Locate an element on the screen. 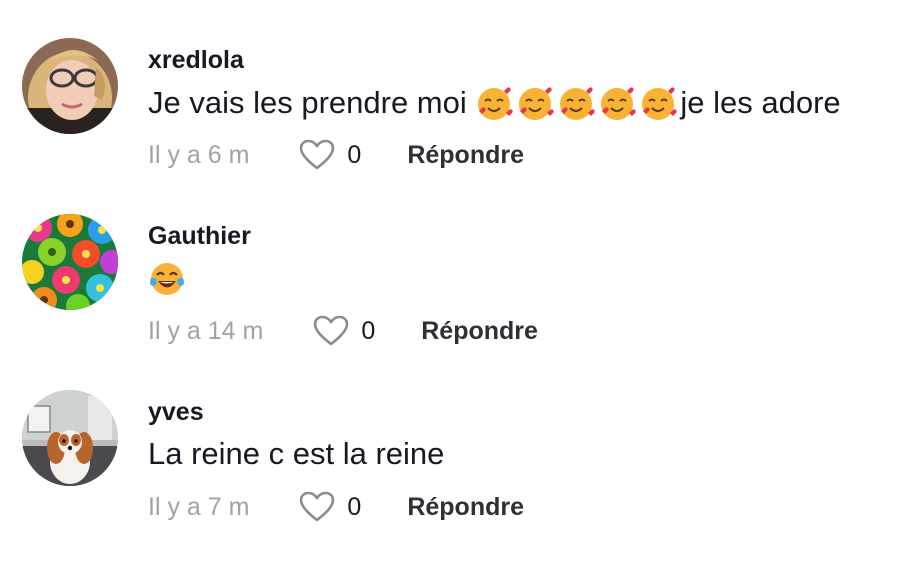 This screenshot has width=910, height=570. comment-text is located at coordinates (168, 279).